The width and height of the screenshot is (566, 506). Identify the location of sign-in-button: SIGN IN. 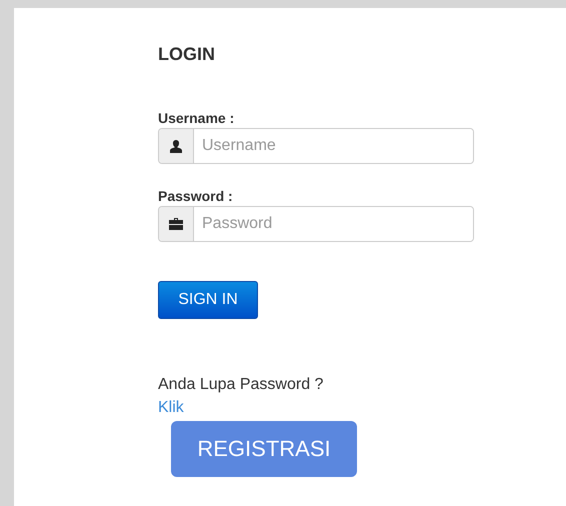
(208, 300).